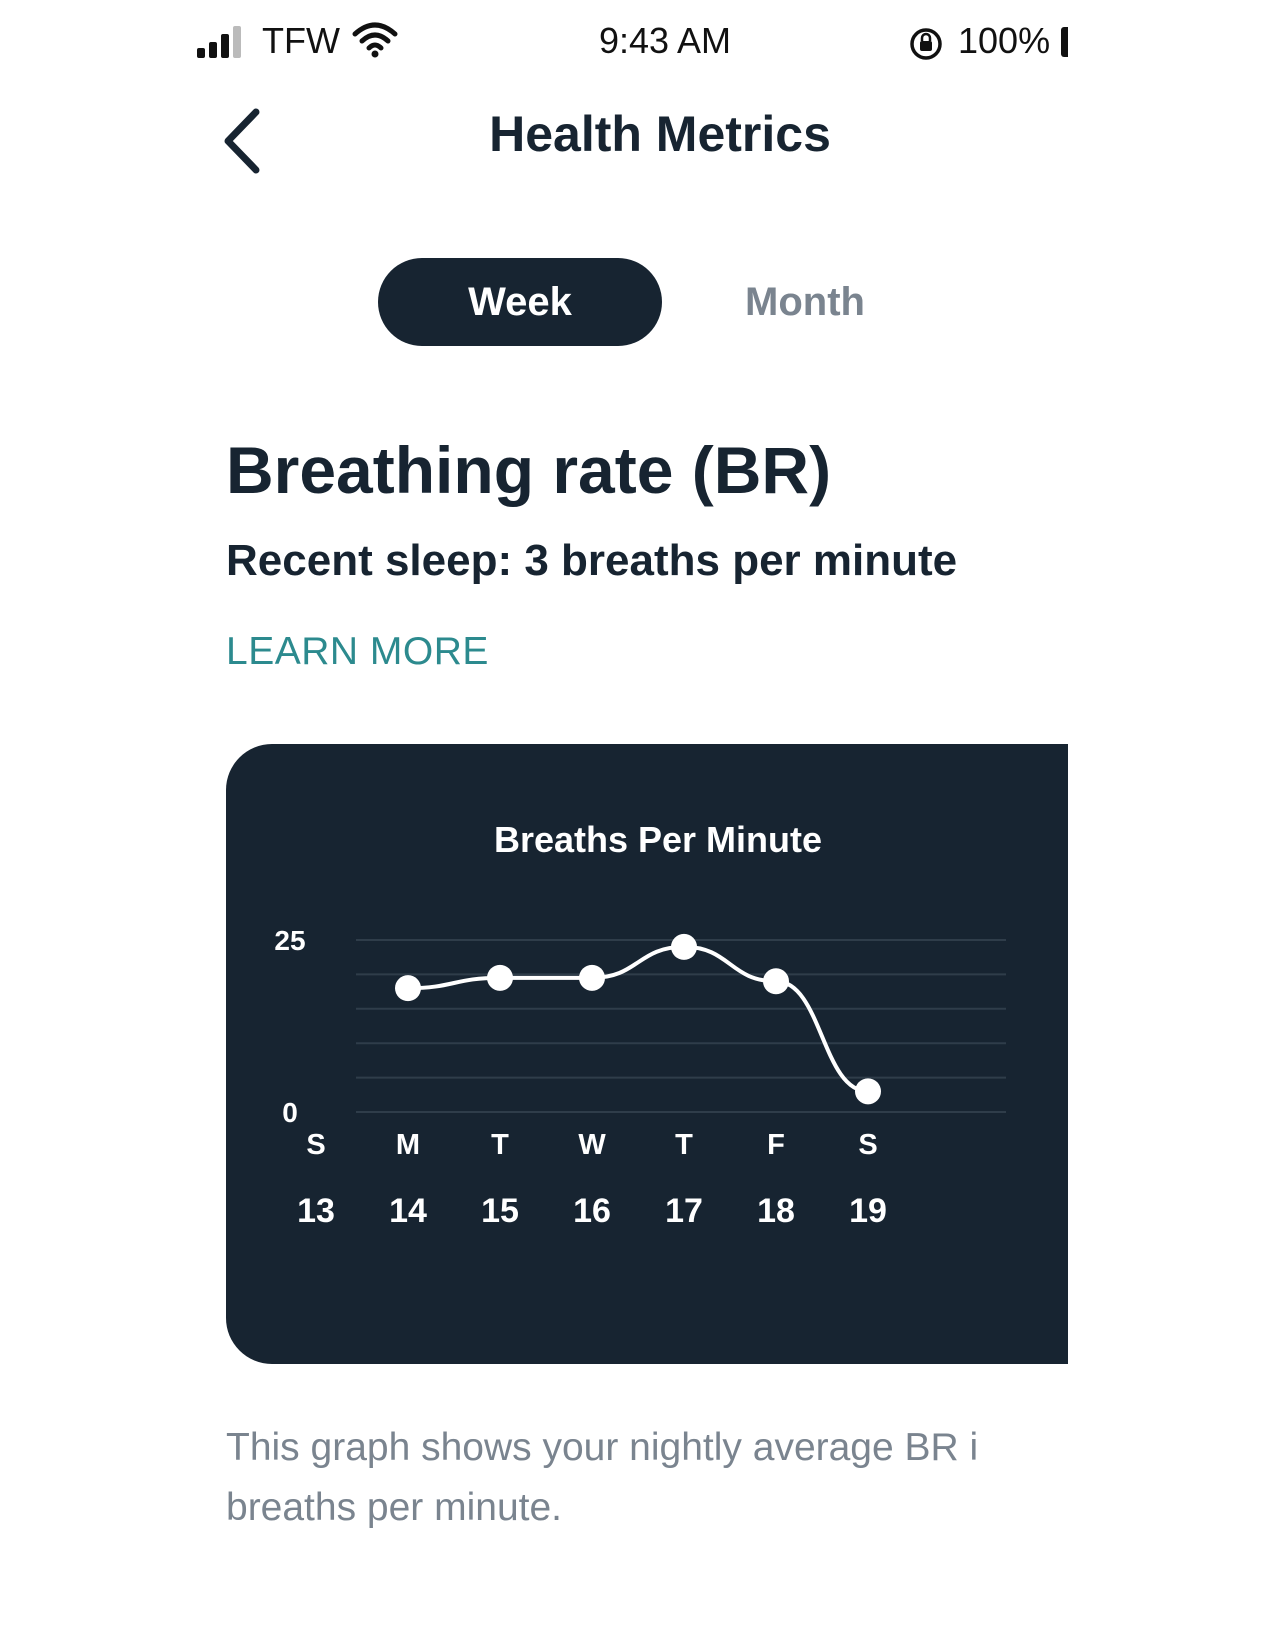 This screenshot has height=1650, width=1275. I want to click on y-tick-label: 0, so click(290, 1112).